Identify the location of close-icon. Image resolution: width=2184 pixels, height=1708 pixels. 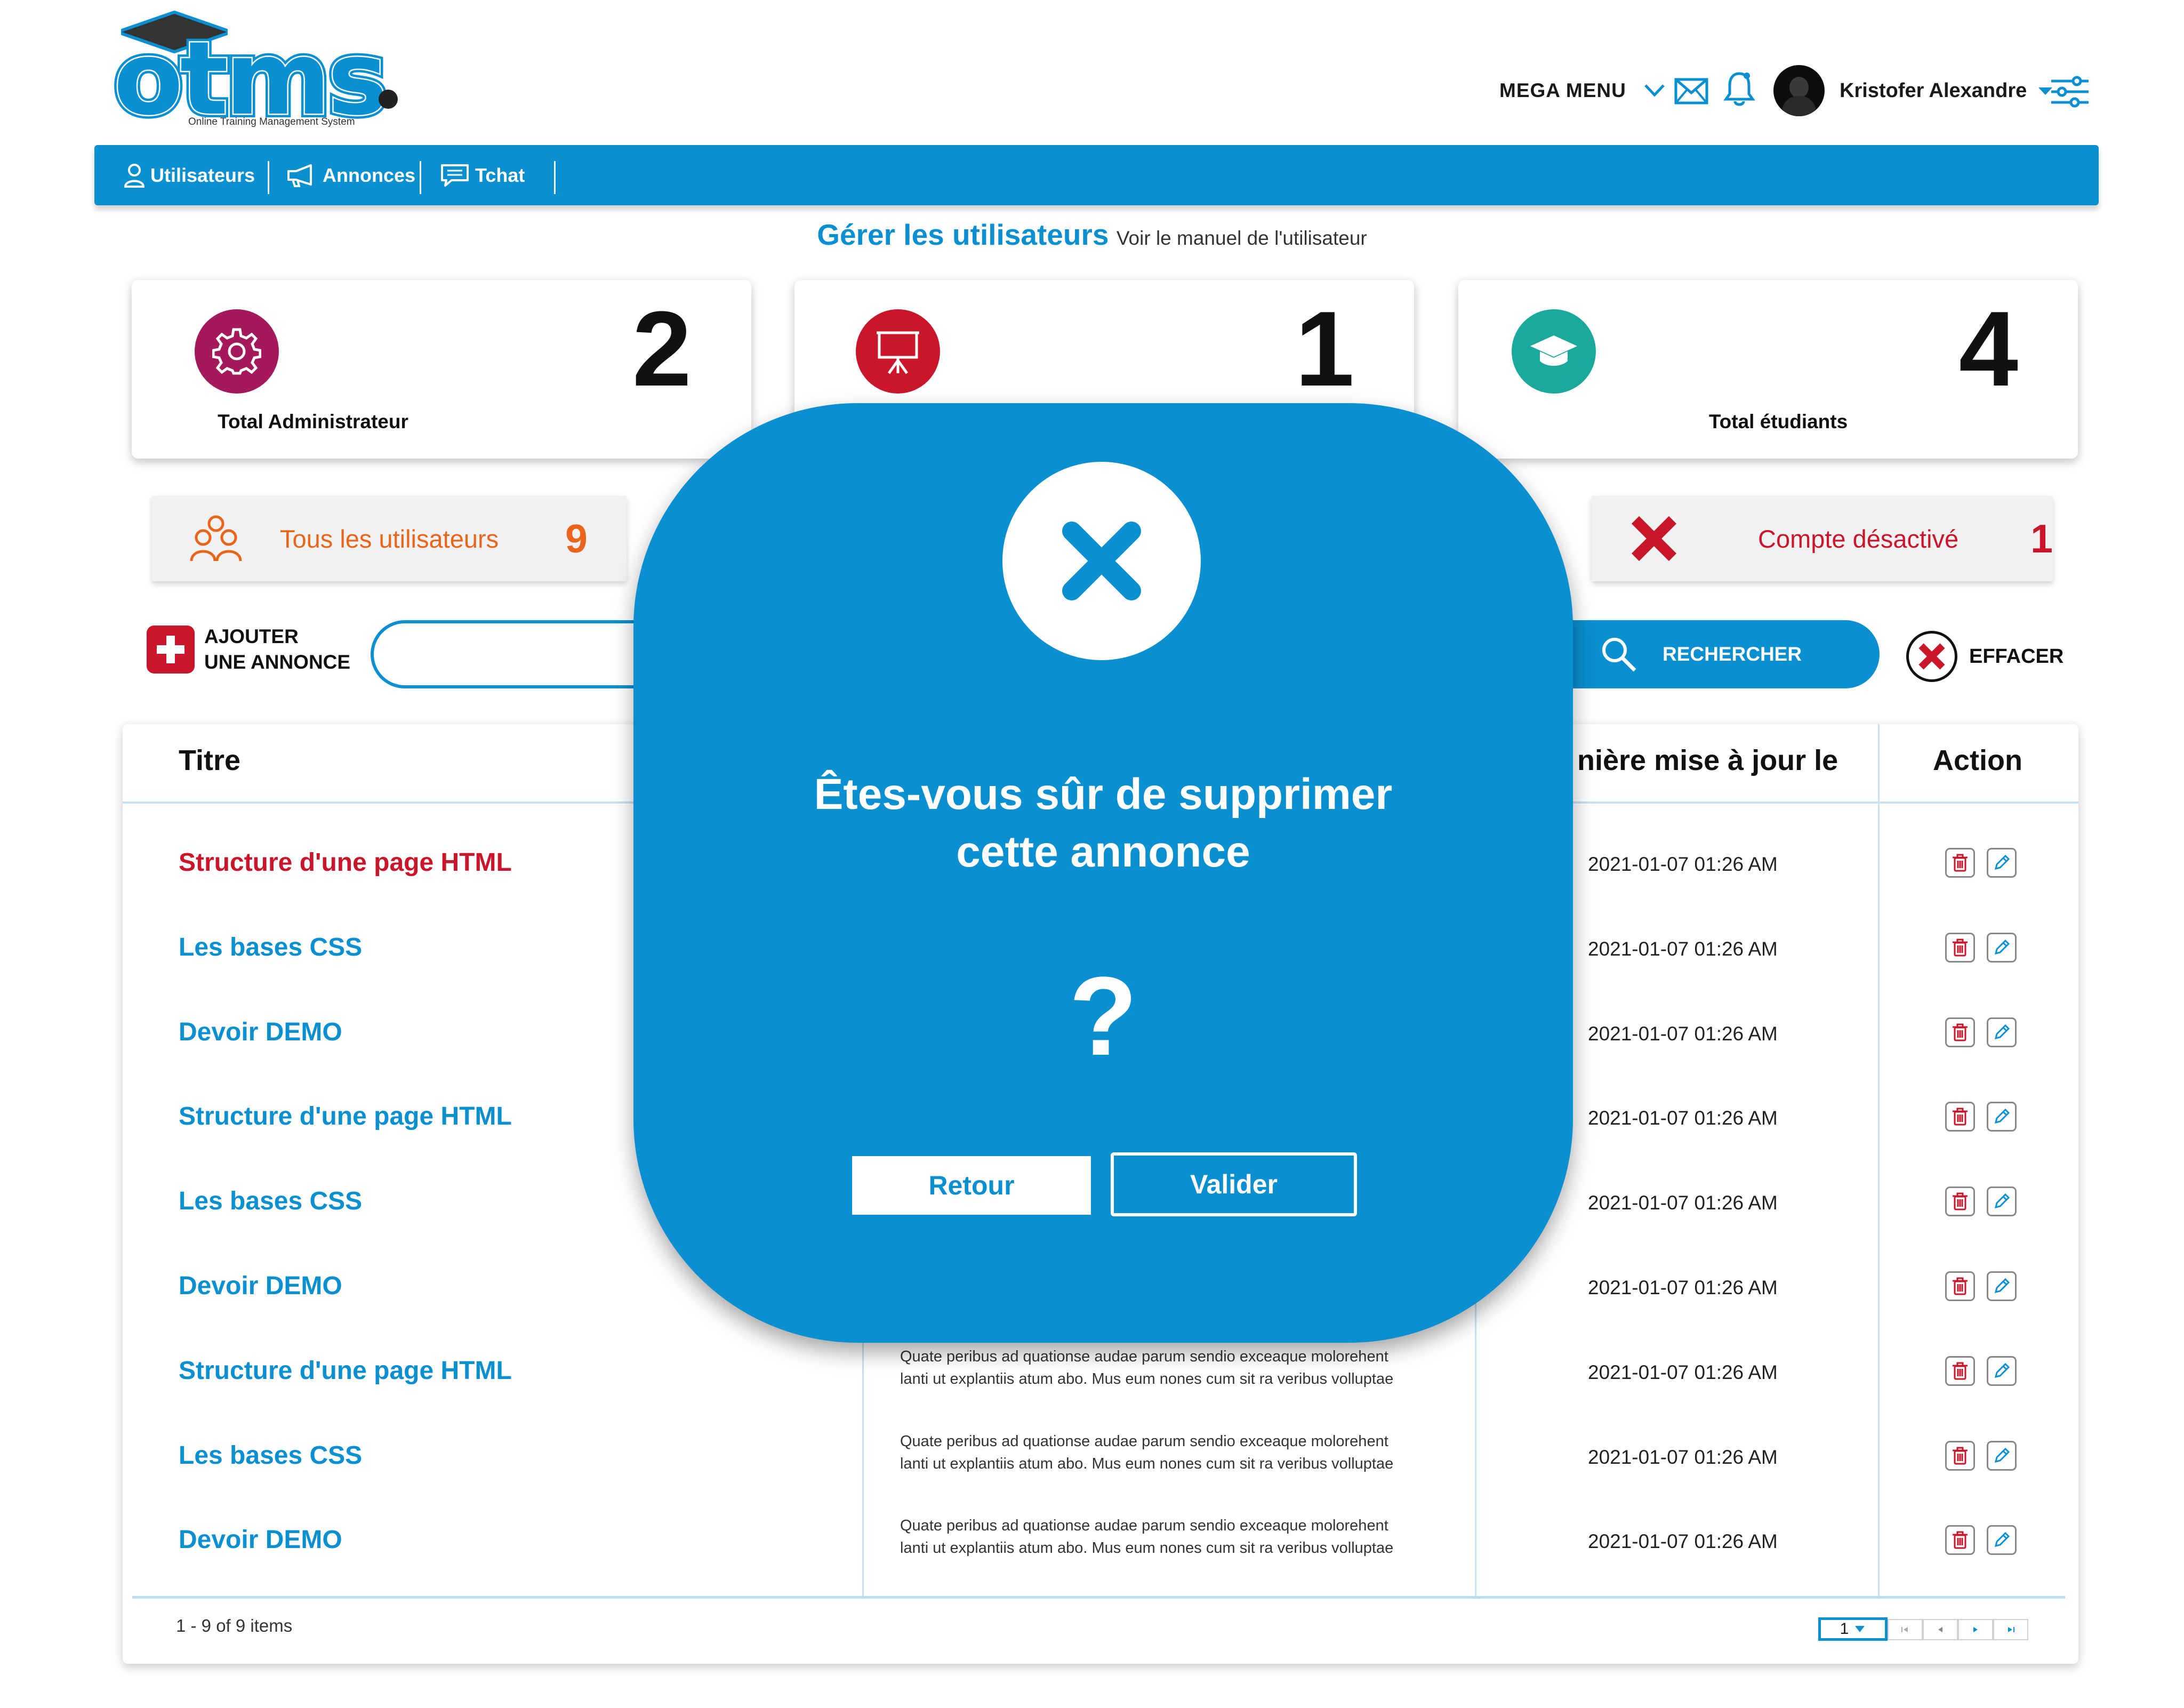
(1931, 657).